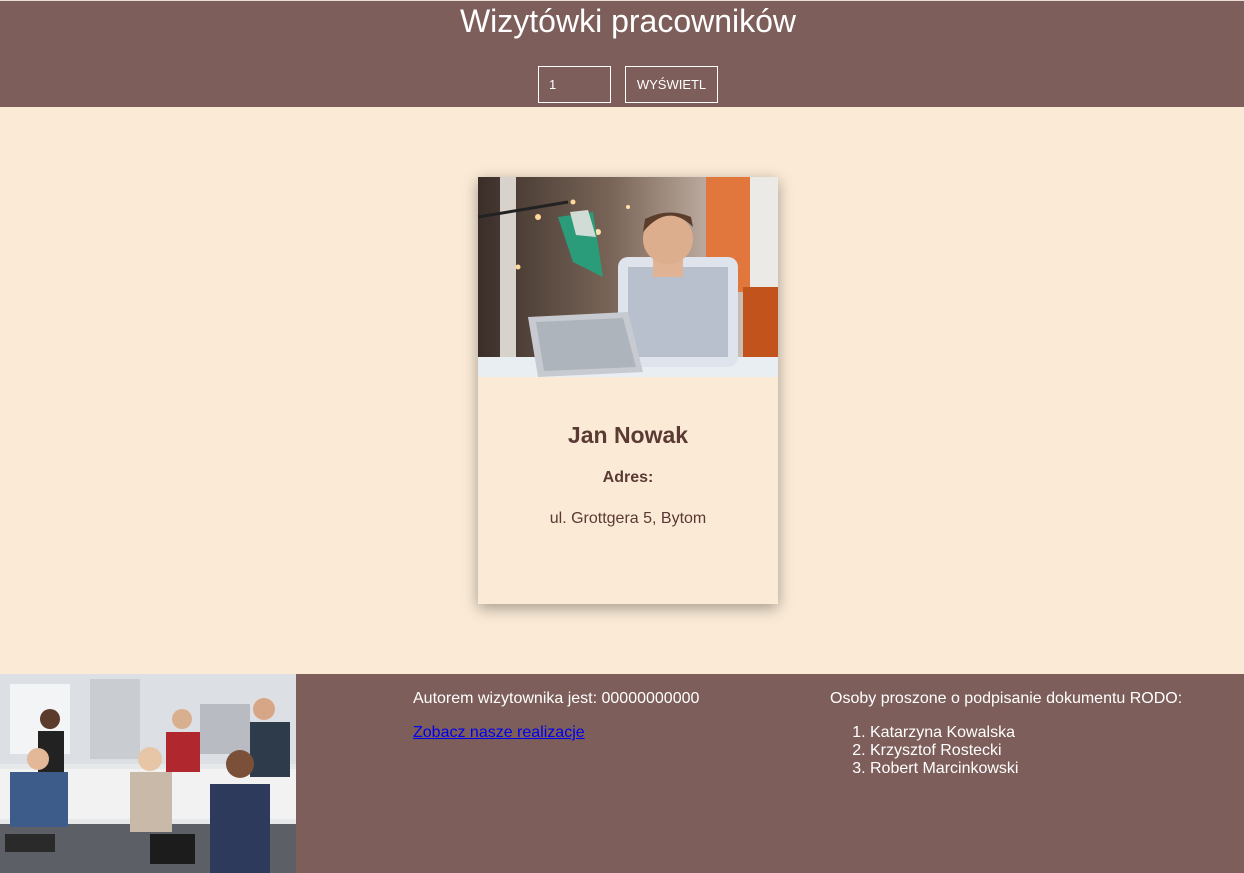  What do you see at coordinates (148, 773) in the screenshot?
I see `team-photo` at bounding box center [148, 773].